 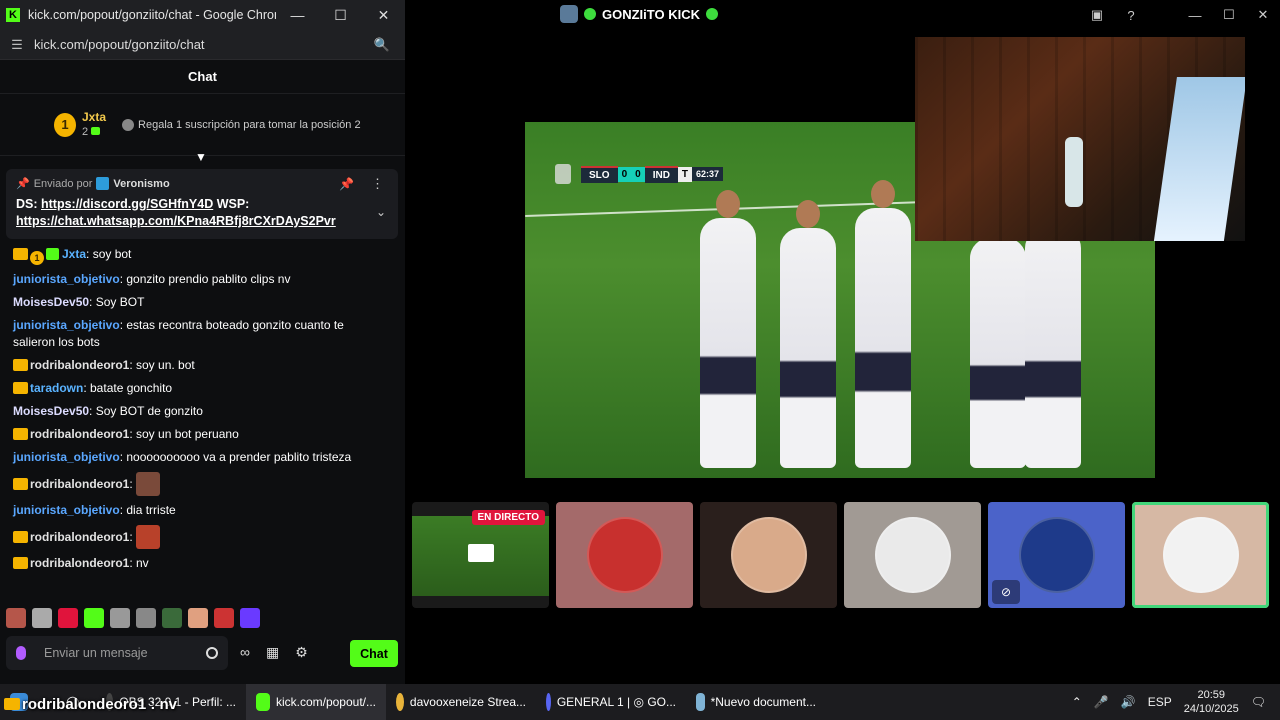 What do you see at coordinates (840, 555) in the screenshot?
I see `scene-sources: EN DIRECTO ⊘` at bounding box center [840, 555].